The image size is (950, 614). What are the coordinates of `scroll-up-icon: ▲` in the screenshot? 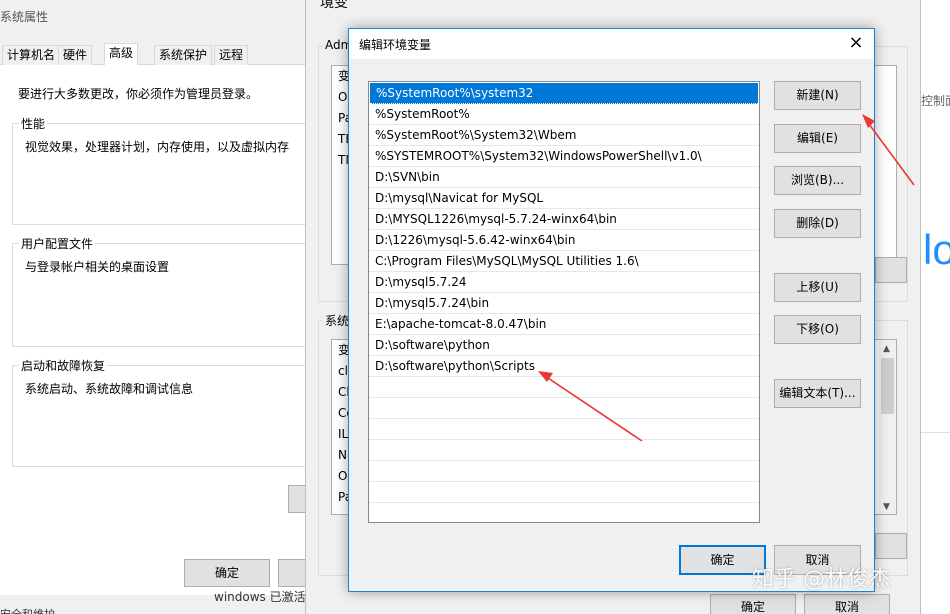 It's located at (886, 349).